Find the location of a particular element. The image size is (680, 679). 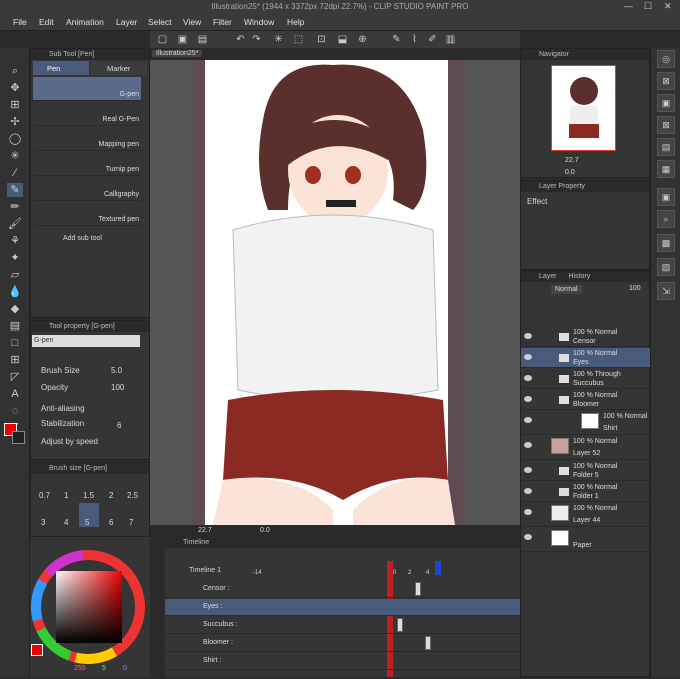

blend-icon: 💧 is located at coordinates (15, 292).